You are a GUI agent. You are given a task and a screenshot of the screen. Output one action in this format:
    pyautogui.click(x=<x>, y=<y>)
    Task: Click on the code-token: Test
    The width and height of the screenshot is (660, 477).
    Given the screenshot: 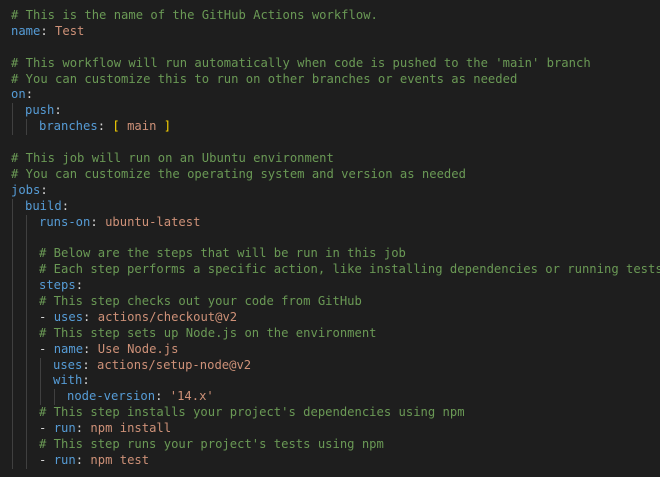 What is the action you would take?
    pyautogui.click(x=70, y=30)
    